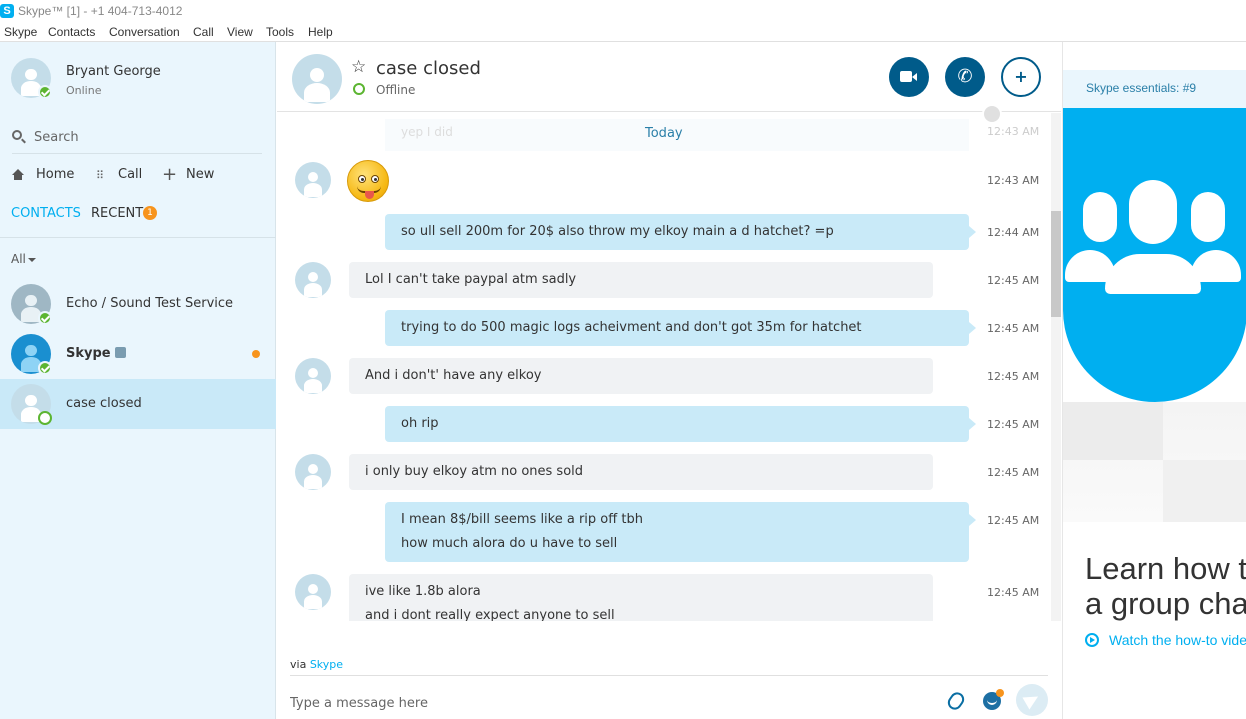 The height and width of the screenshot is (719, 1246). I want to click on profile-name: Bryant George, so click(113, 71).